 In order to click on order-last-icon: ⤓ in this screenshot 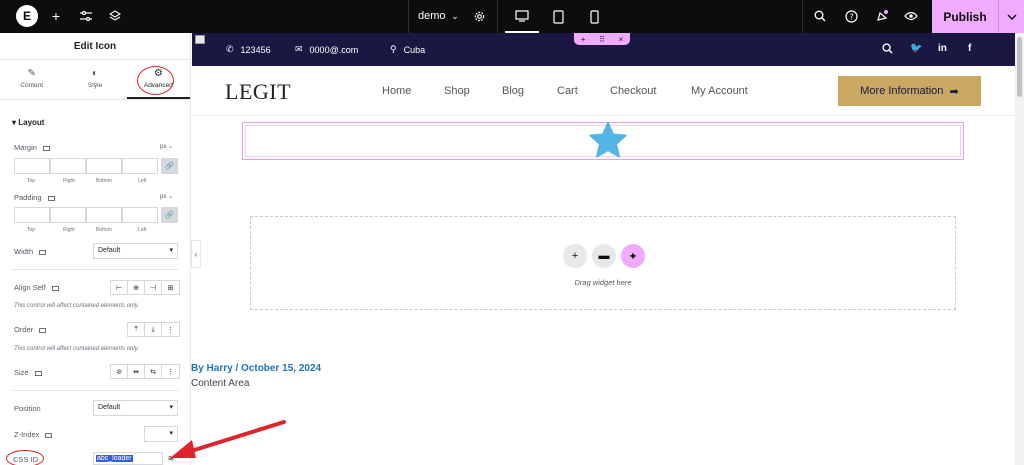, I will do `click(153, 329)`.